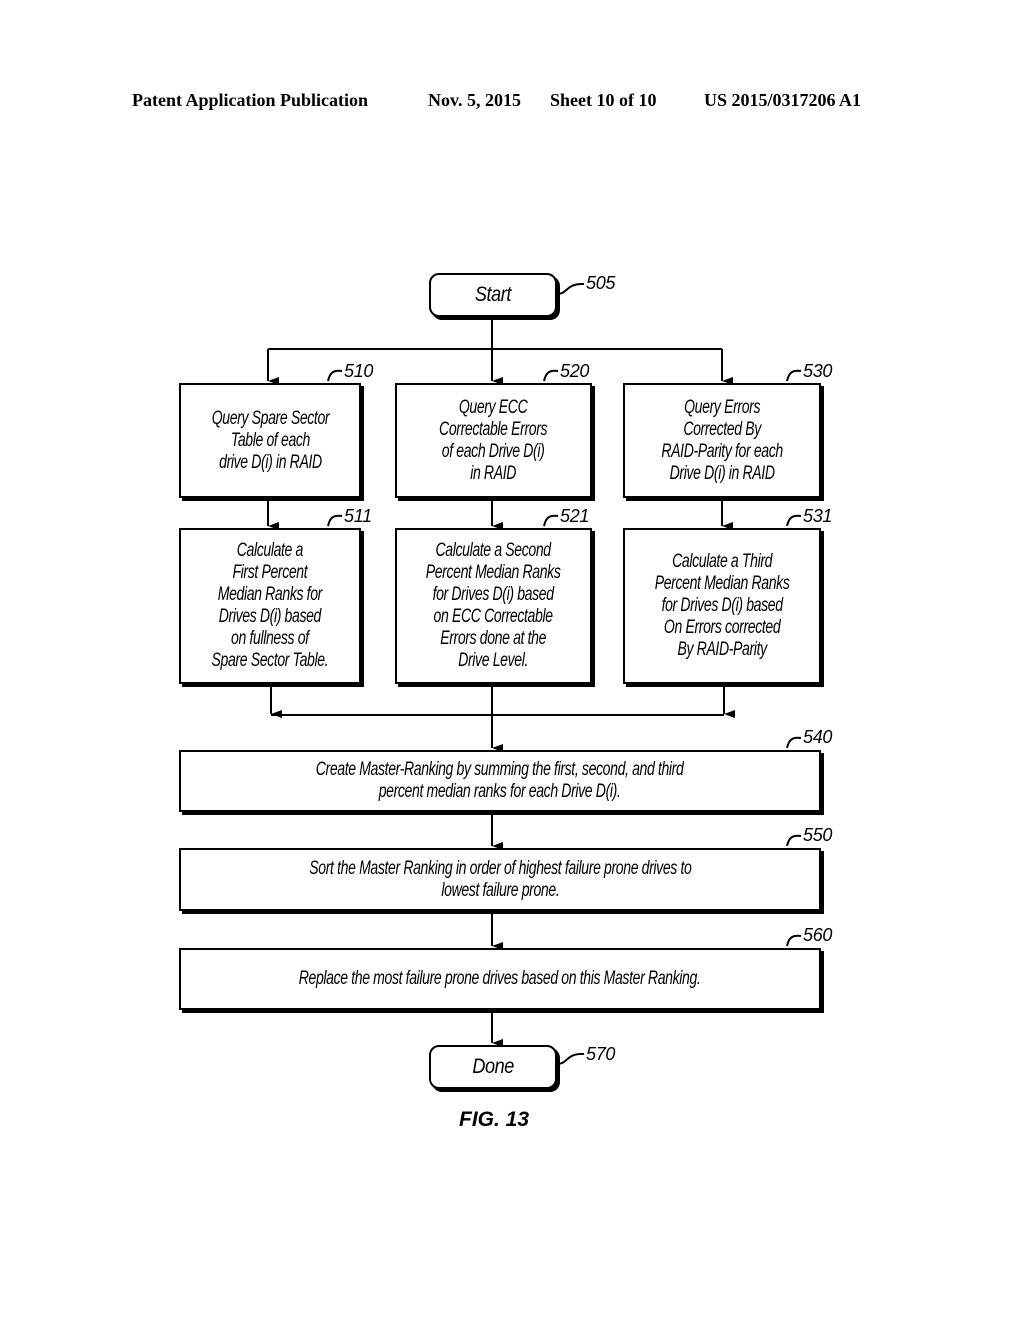 The height and width of the screenshot is (1320, 1024). What do you see at coordinates (270, 660) in the screenshot?
I see `node-text-line: Spare Sector Table.` at bounding box center [270, 660].